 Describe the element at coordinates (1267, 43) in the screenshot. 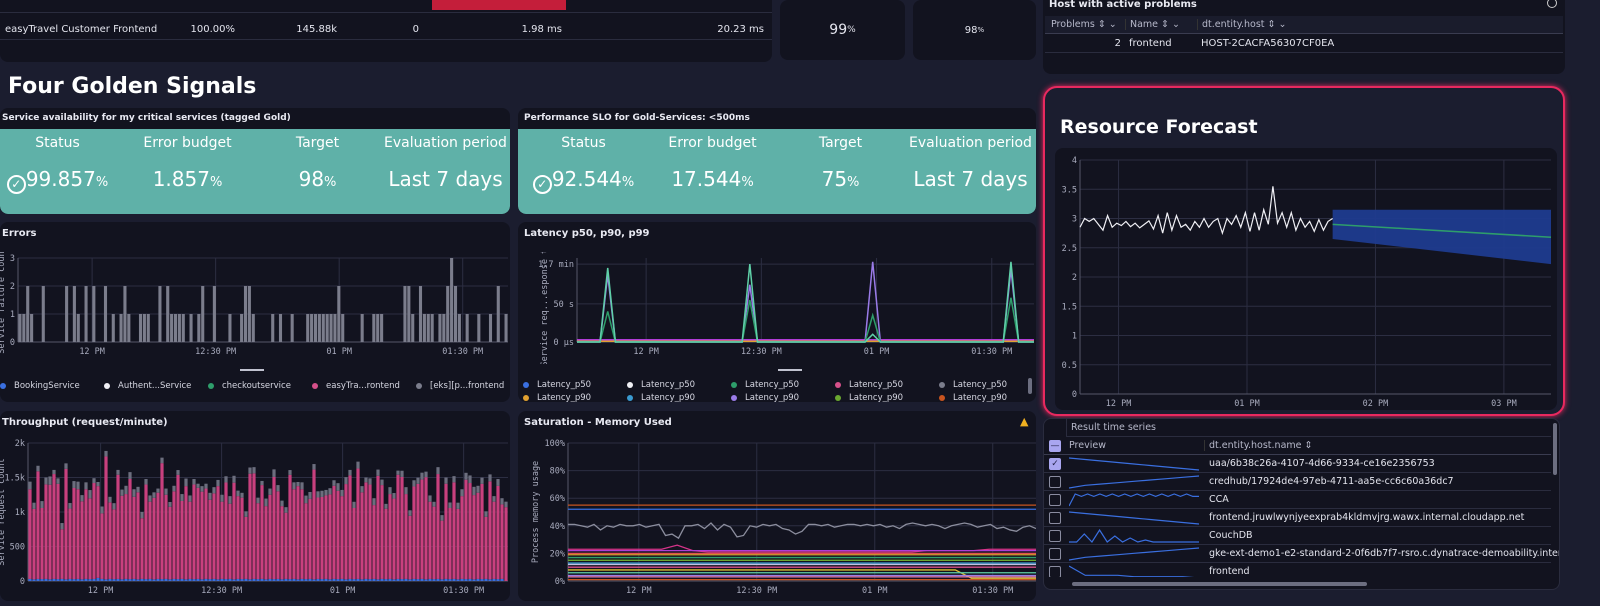

I see `host-id: HOST-2CACFA56307CF0EA` at that location.